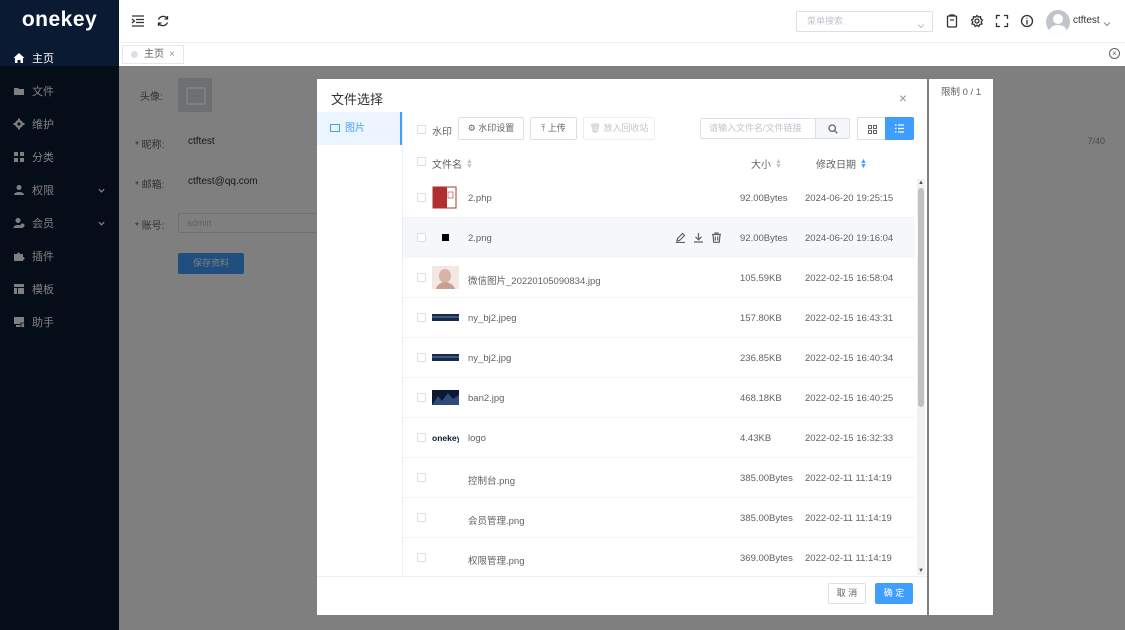  I want to click on file-type-images: 图片, so click(359, 128).